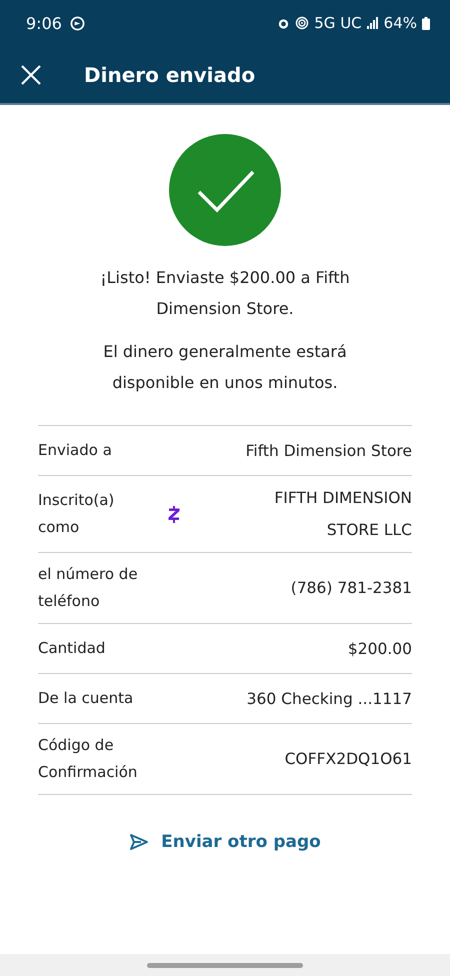 The image size is (450, 976). I want to click on zelle-icon, so click(174, 514).